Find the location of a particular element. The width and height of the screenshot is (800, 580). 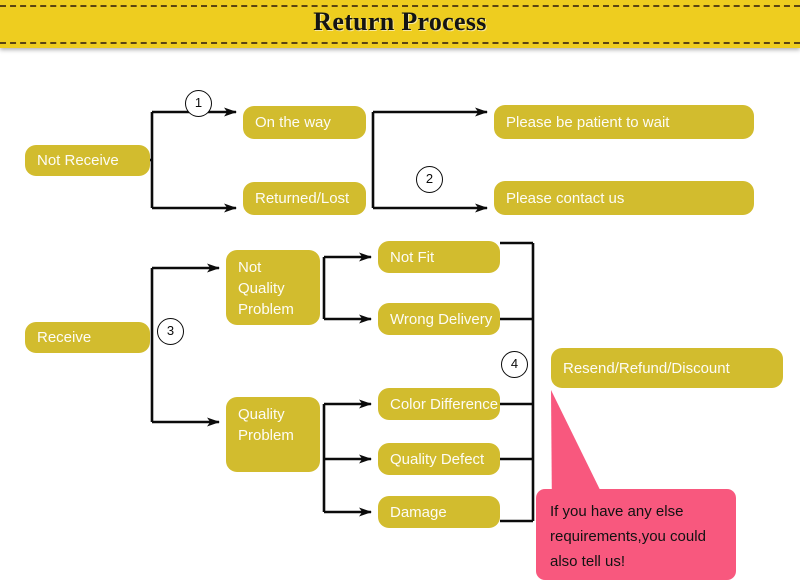

flow-node-on-the-way: On the way is located at coordinates (304, 122).